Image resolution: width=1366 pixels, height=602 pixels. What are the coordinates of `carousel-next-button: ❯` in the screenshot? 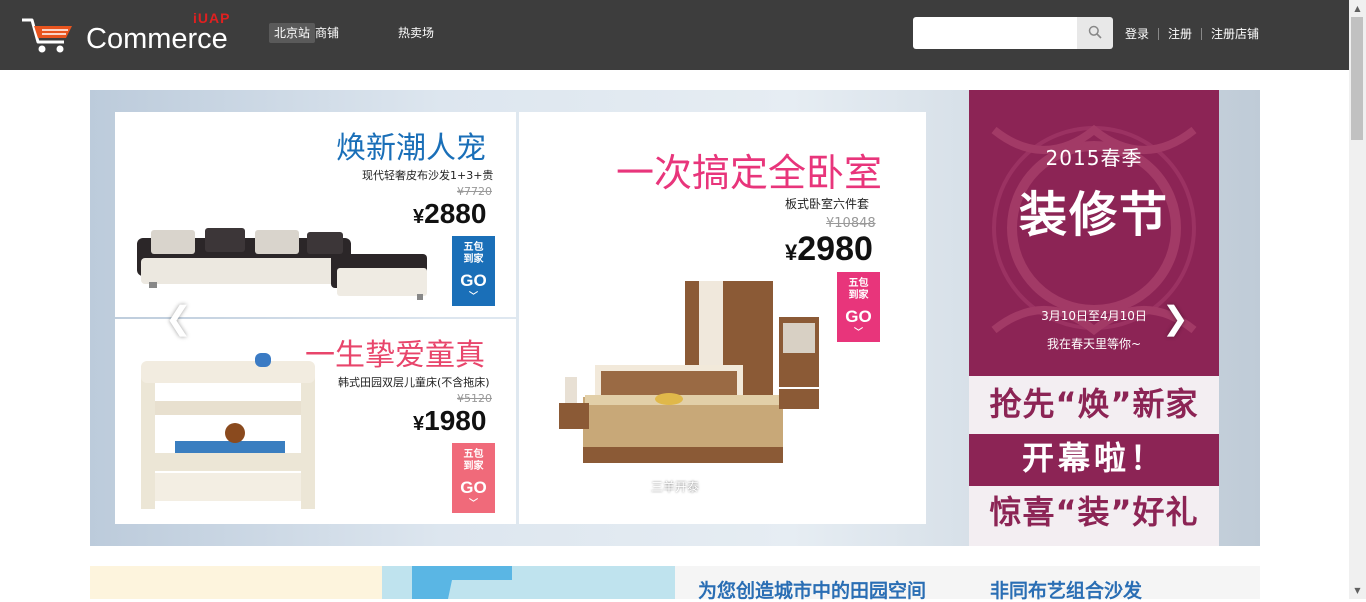 It's located at (1175, 318).